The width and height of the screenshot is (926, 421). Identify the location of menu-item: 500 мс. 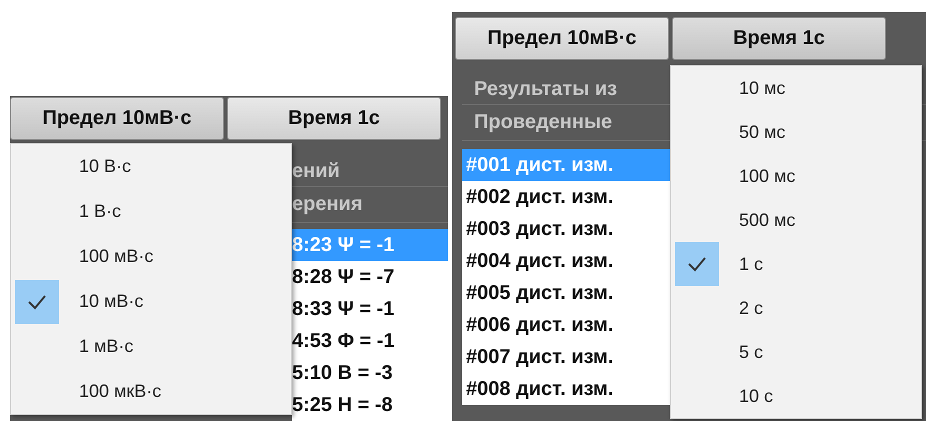
(796, 220).